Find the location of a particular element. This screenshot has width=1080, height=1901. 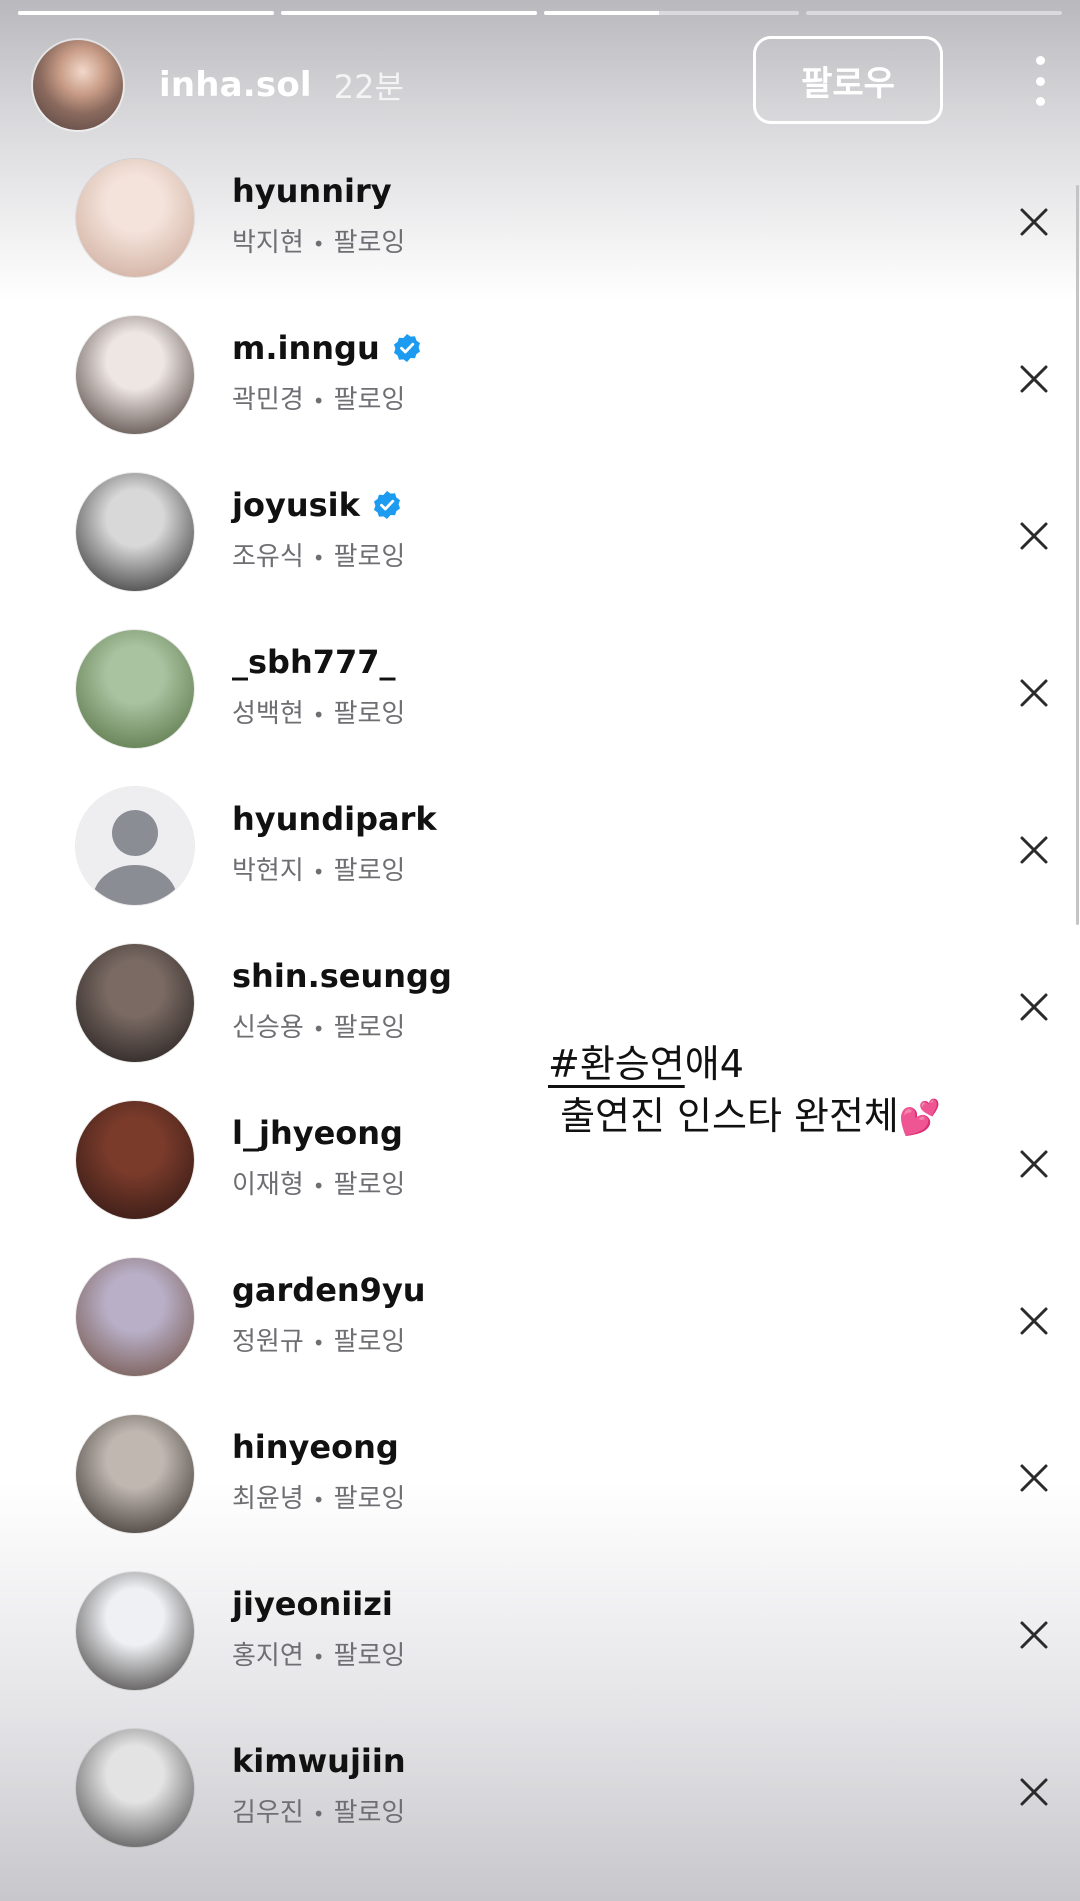

full-name: 신승용 is located at coordinates (268, 1028).